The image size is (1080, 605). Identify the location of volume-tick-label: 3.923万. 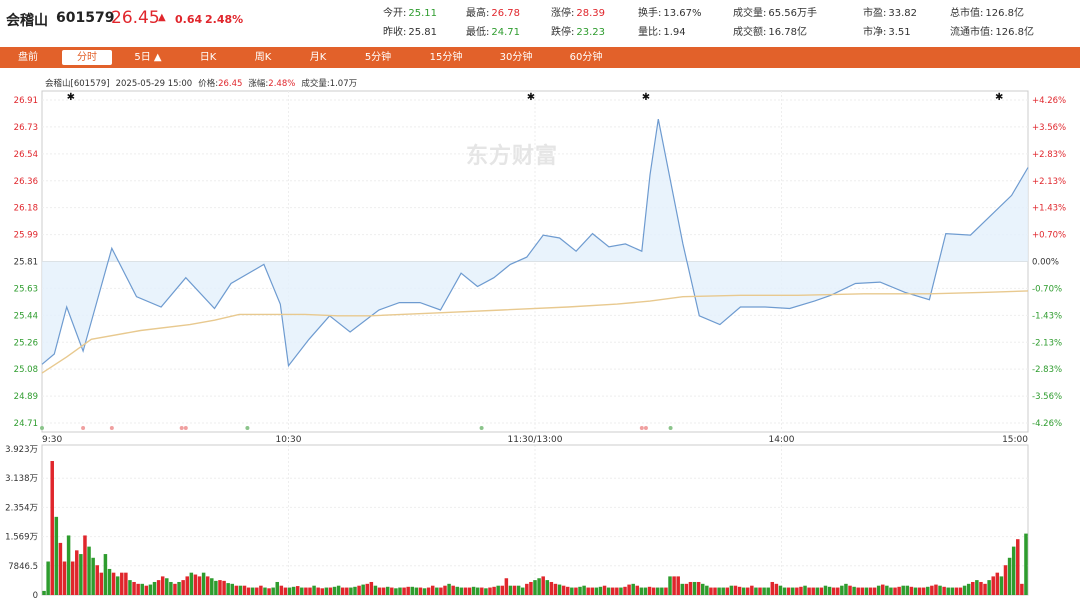
(21, 450).